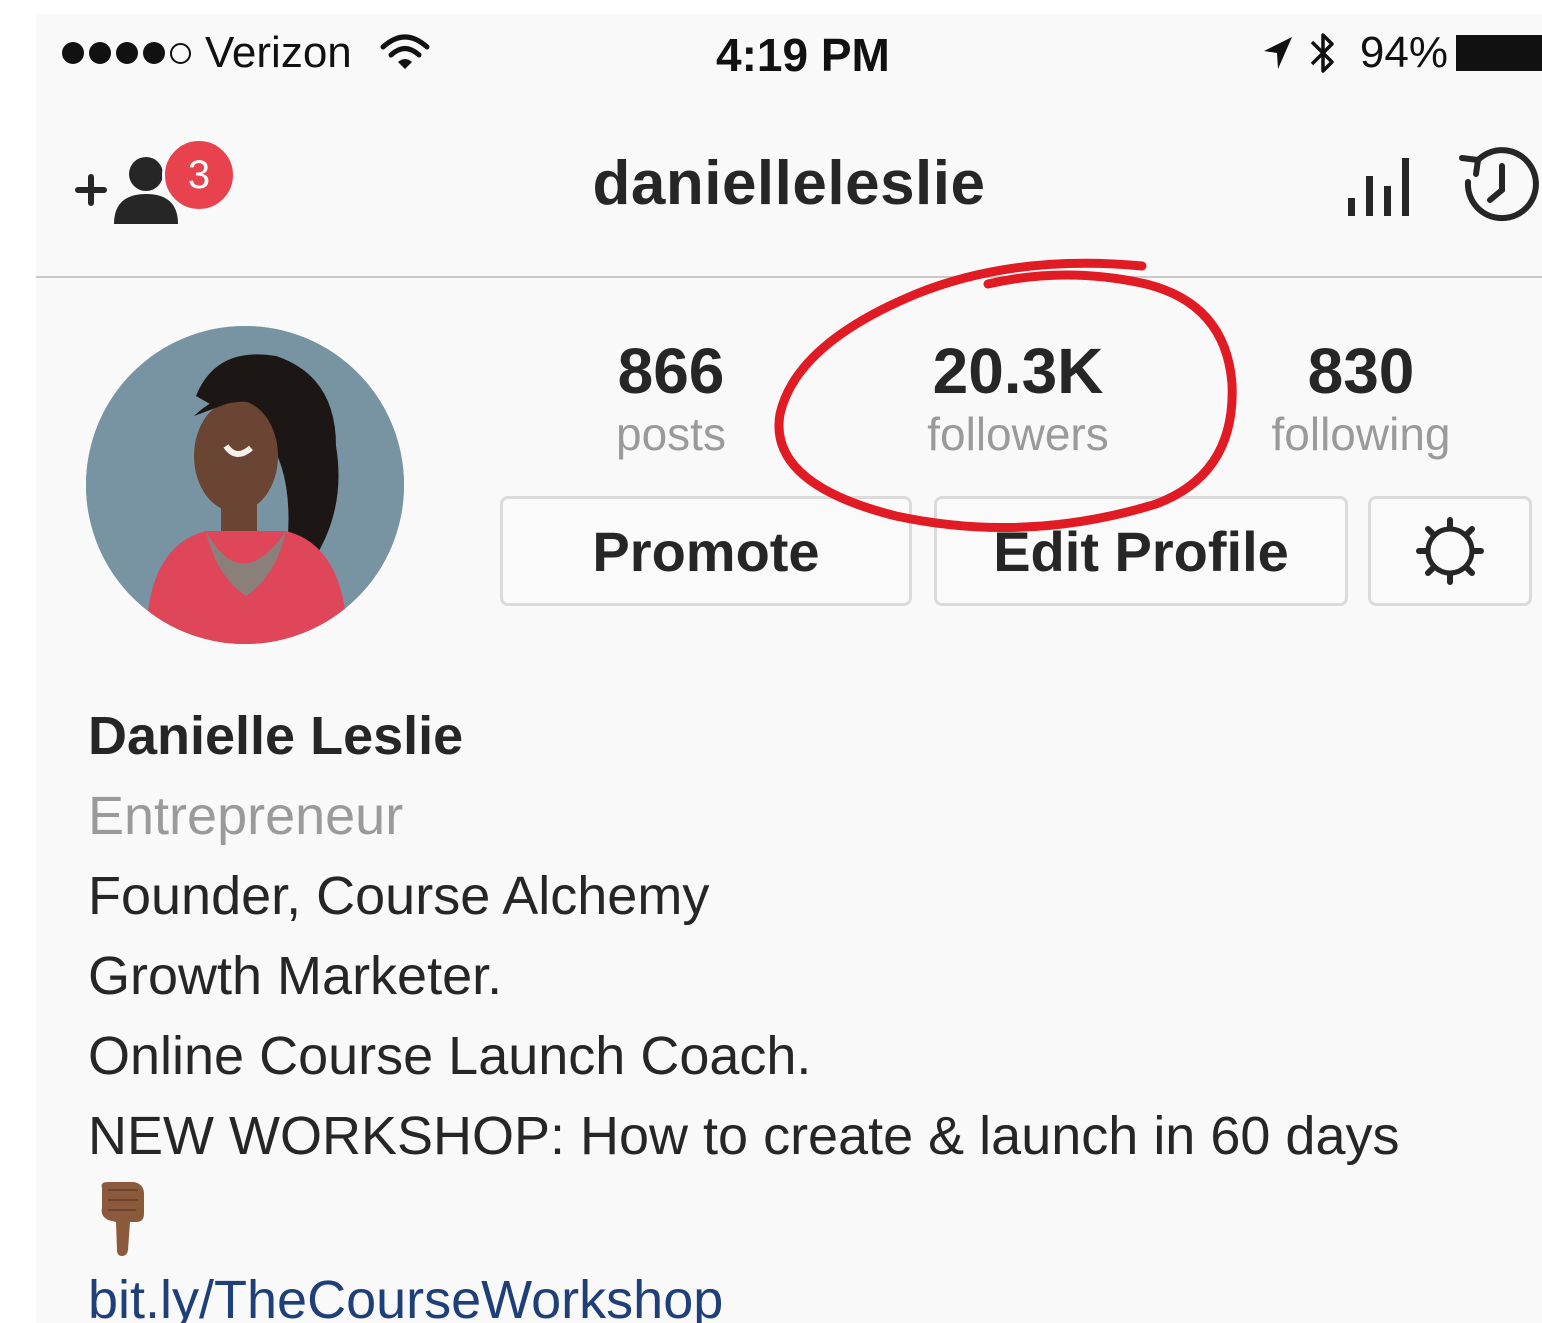 Image resolution: width=1542 pixels, height=1323 pixels. What do you see at coordinates (1018, 434) in the screenshot?
I see `followers-label: followers` at bounding box center [1018, 434].